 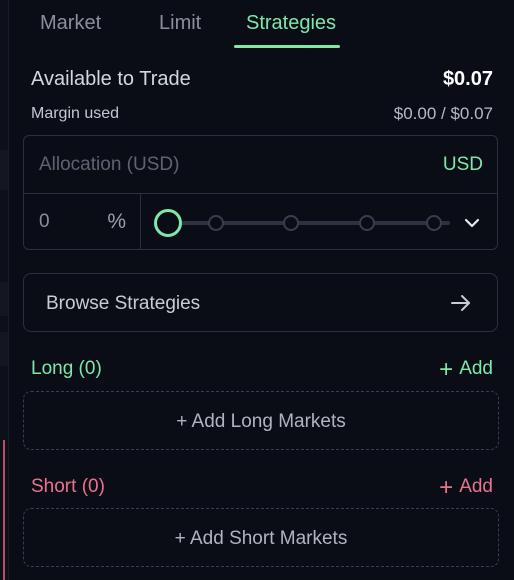 What do you see at coordinates (467, 79) in the screenshot?
I see `available-to-trade-value: $0.07` at bounding box center [467, 79].